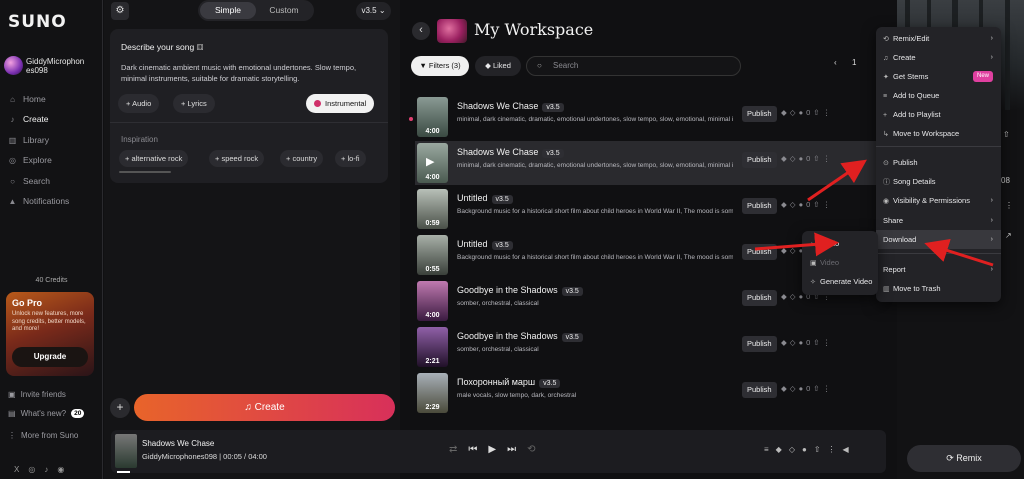  Describe the element at coordinates (964, 458) in the screenshot. I see `remix-button: ⟳ Remix` at that location.